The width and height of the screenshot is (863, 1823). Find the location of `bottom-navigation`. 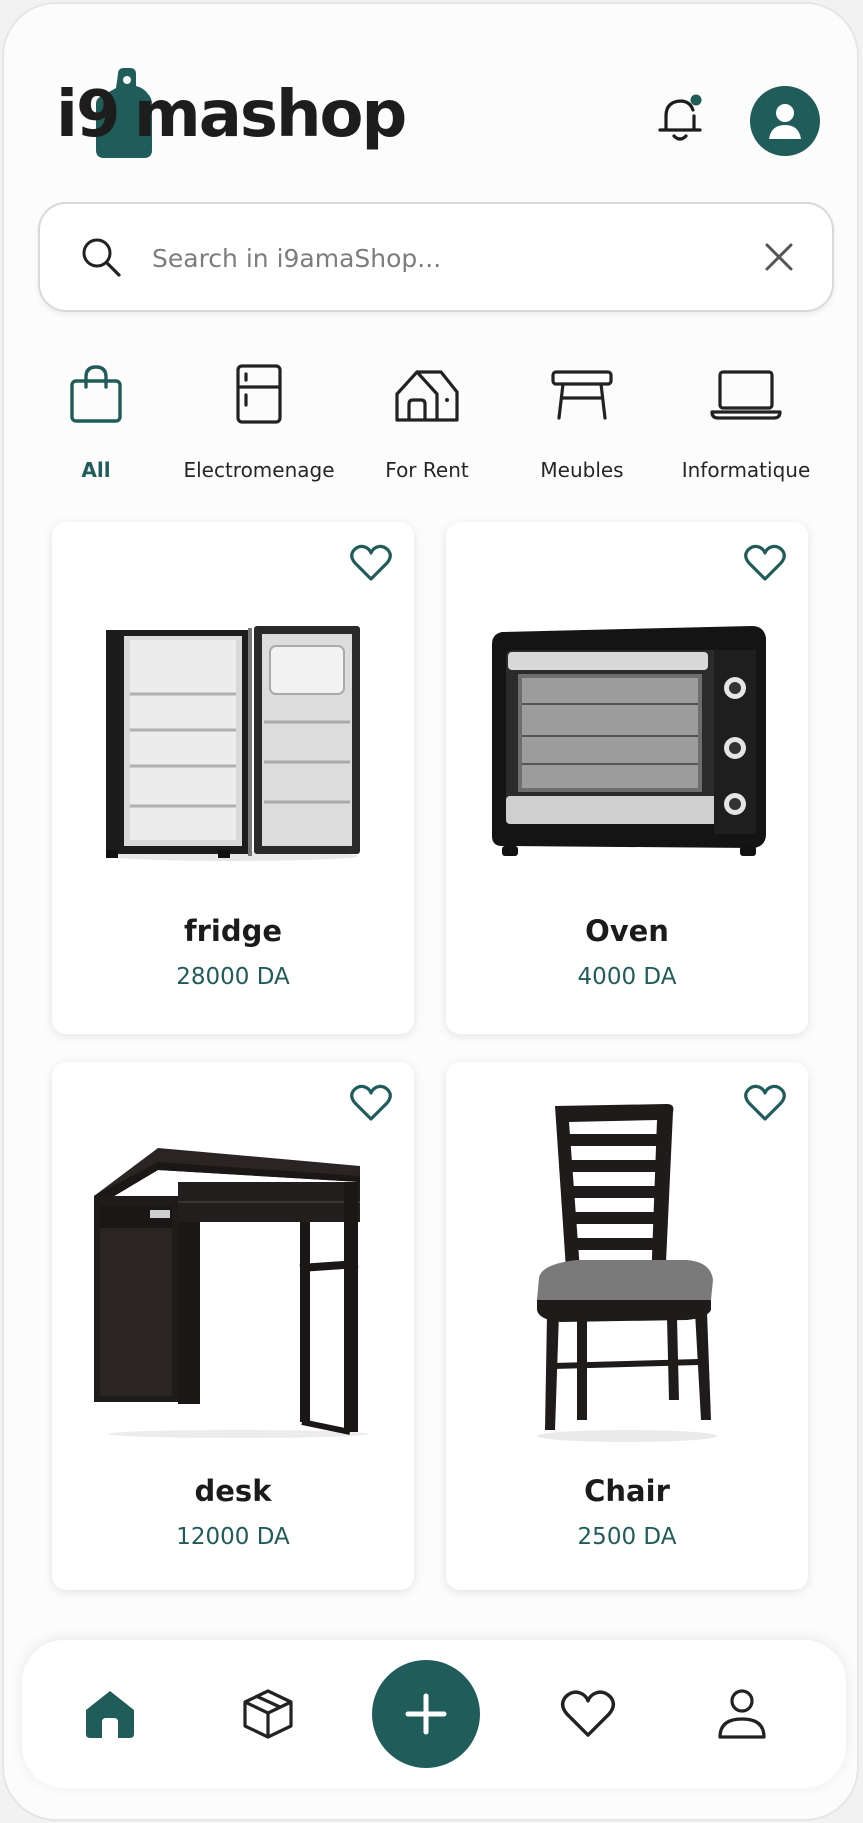

bottom-navigation is located at coordinates (434, 1714).